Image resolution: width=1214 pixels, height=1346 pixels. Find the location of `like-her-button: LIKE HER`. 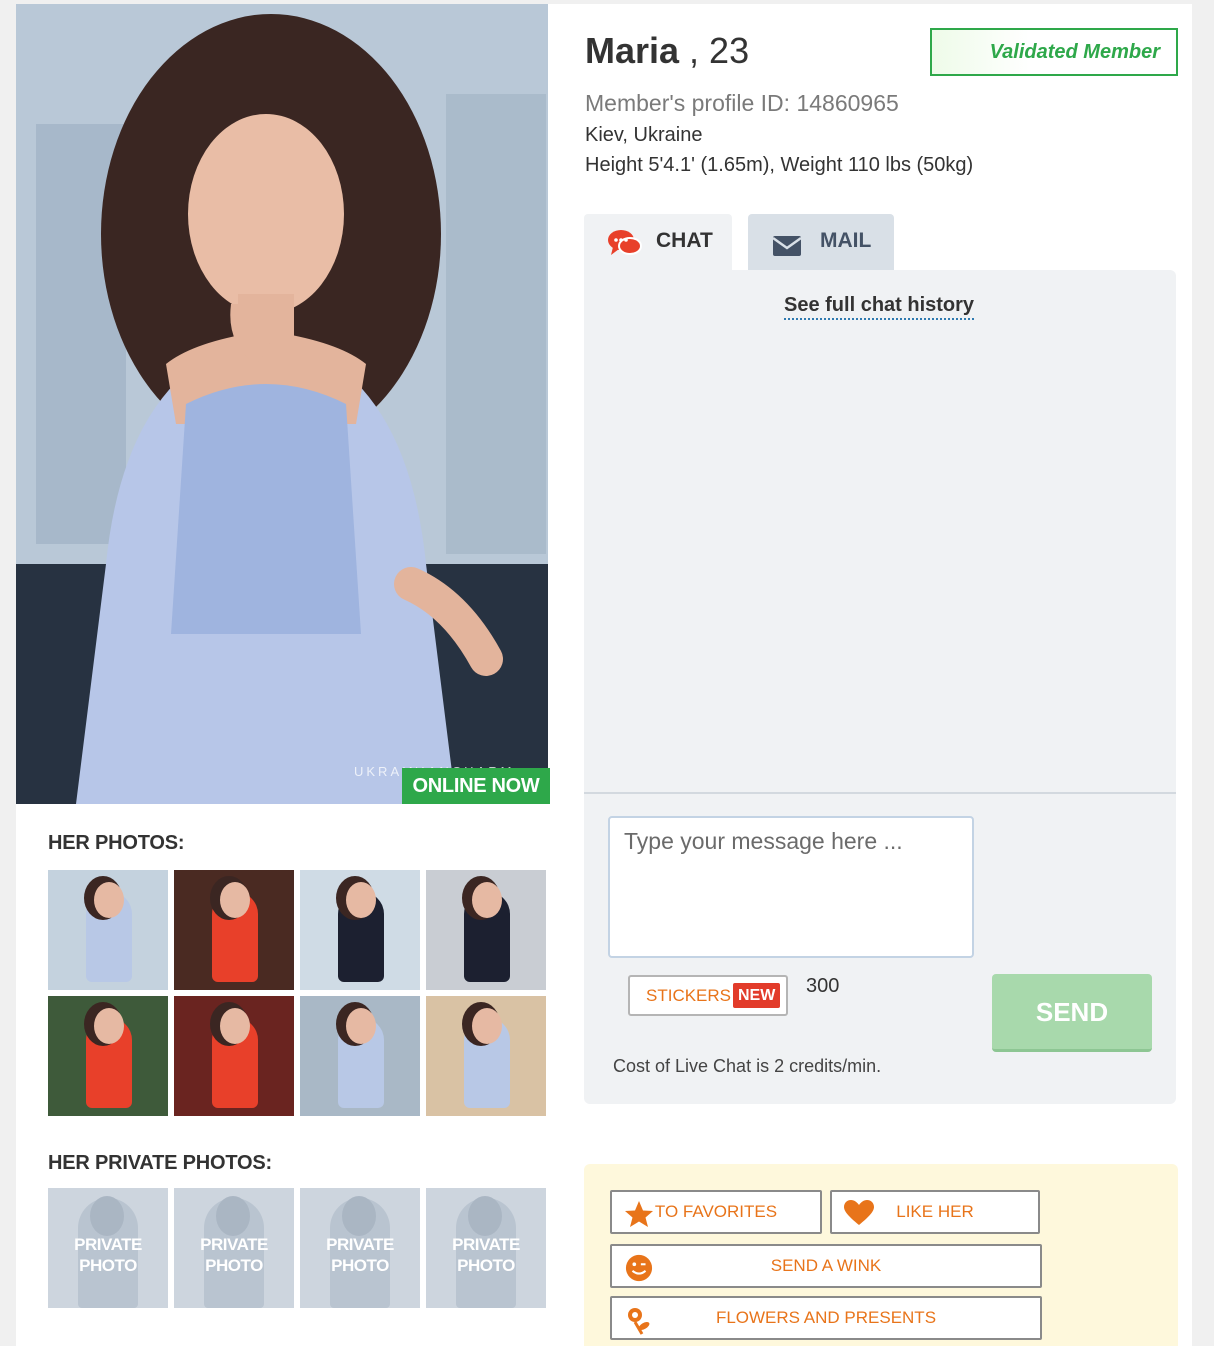

like-her-button: LIKE HER is located at coordinates (935, 1212).